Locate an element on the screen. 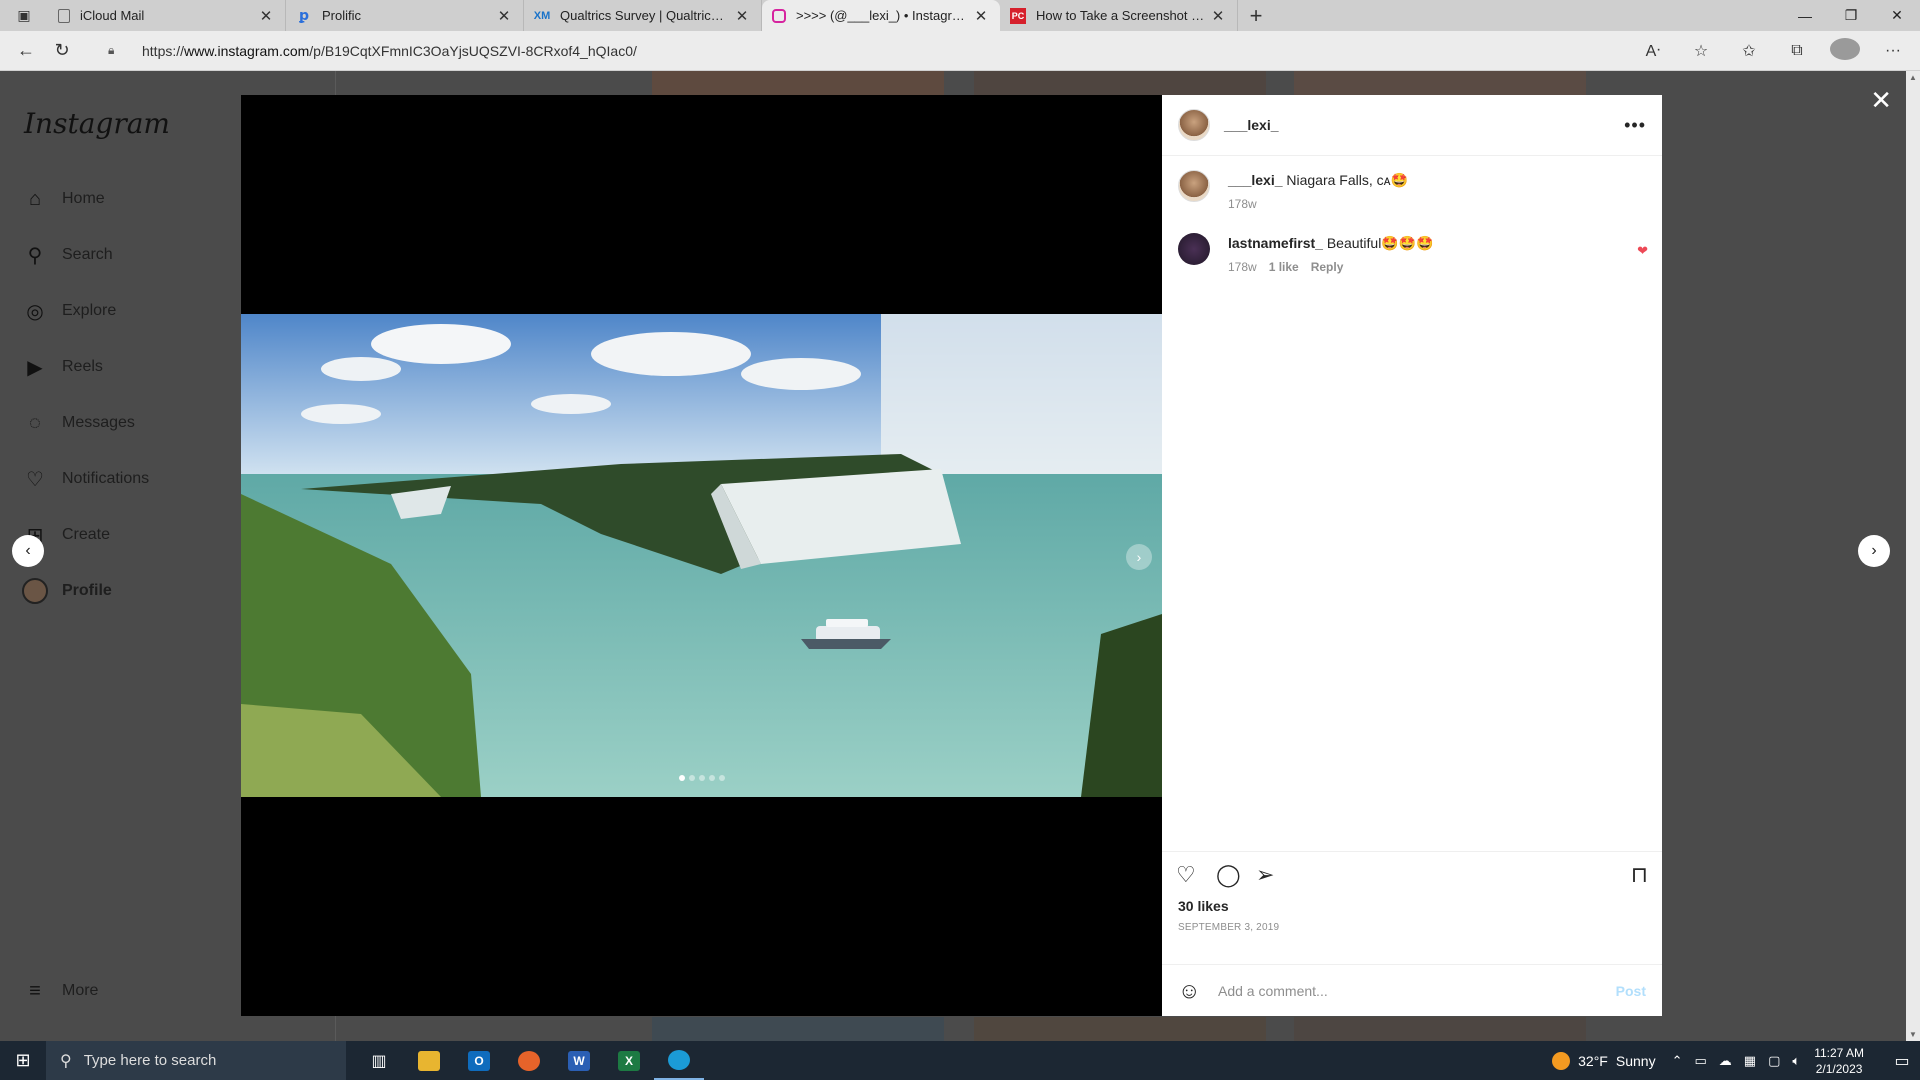 The height and width of the screenshot is (1080, 1920). tab-title: iCloud Mail is located at coordinates (112, 15).